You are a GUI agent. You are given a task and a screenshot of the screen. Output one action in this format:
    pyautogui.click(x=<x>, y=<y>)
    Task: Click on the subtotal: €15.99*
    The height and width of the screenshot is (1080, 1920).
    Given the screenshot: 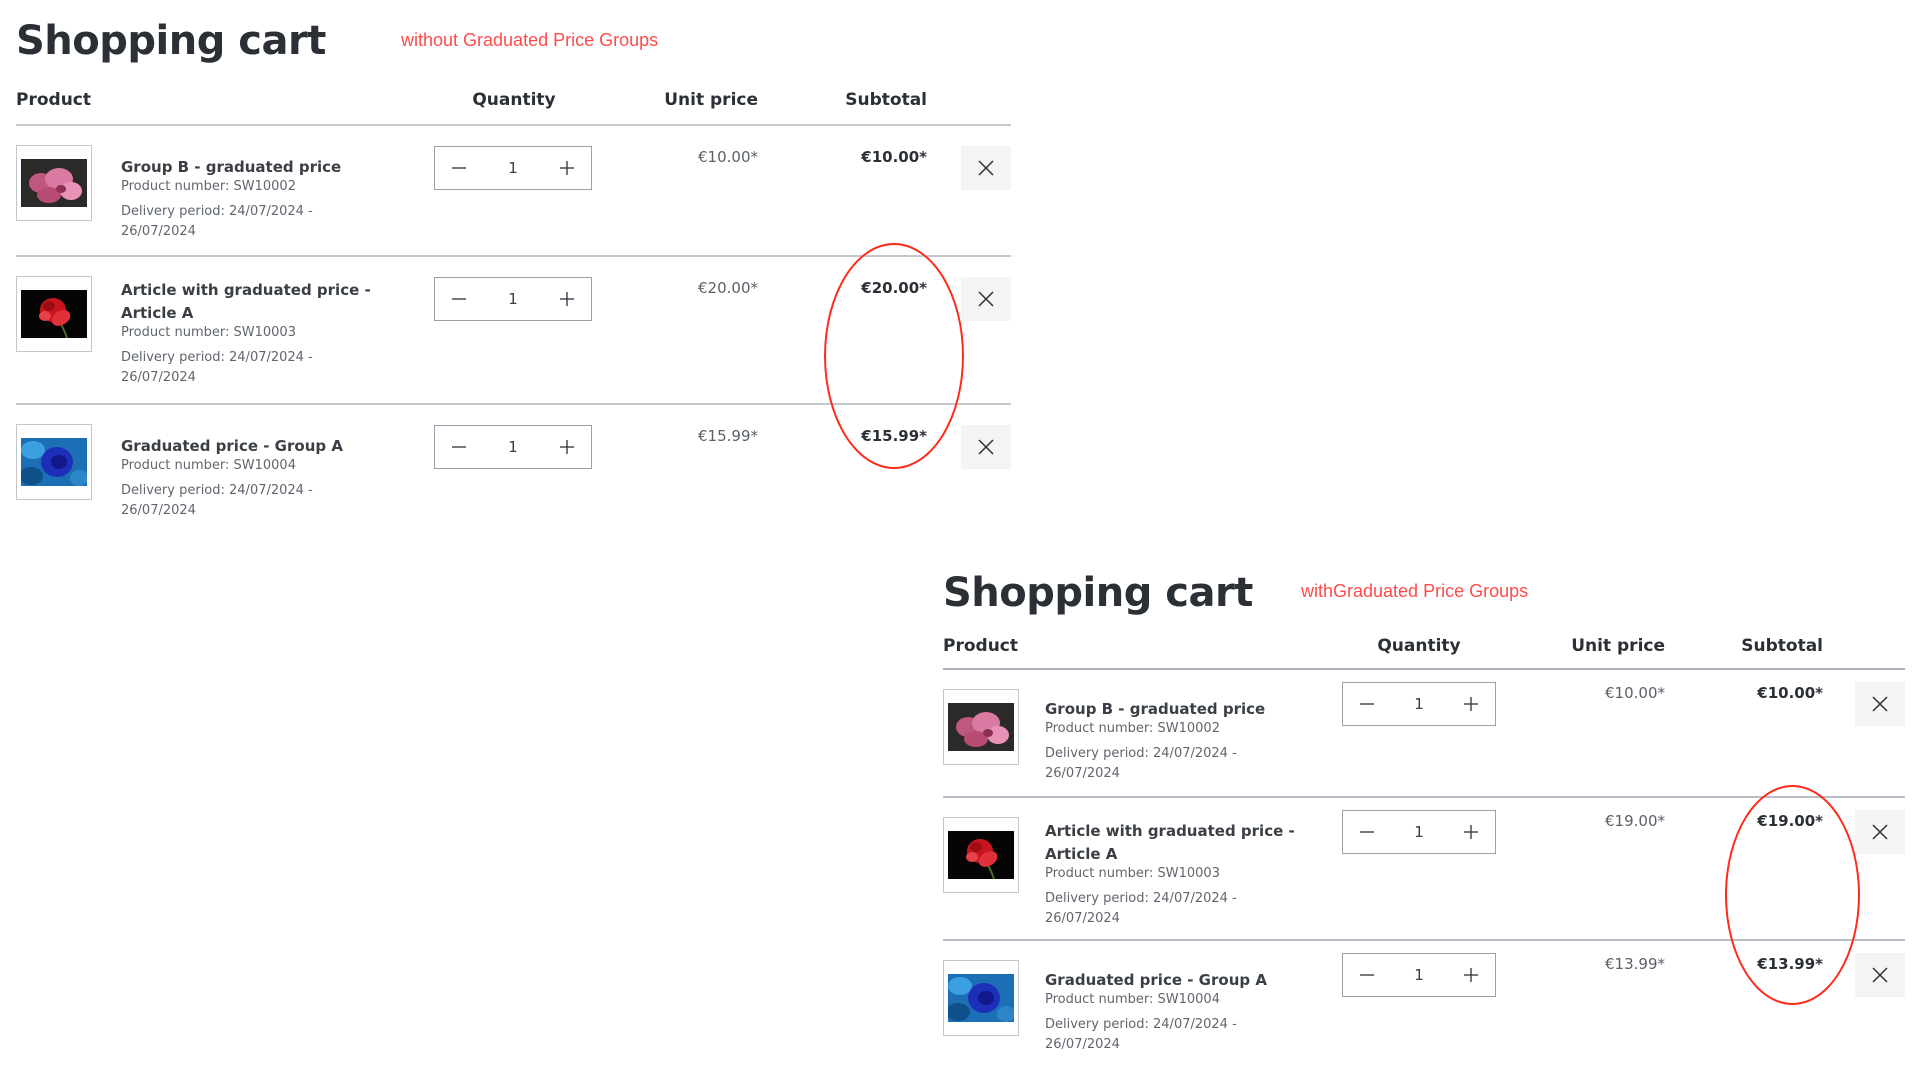 What is the action you would take?
    pyautogui.click(x=894, y=436)
    